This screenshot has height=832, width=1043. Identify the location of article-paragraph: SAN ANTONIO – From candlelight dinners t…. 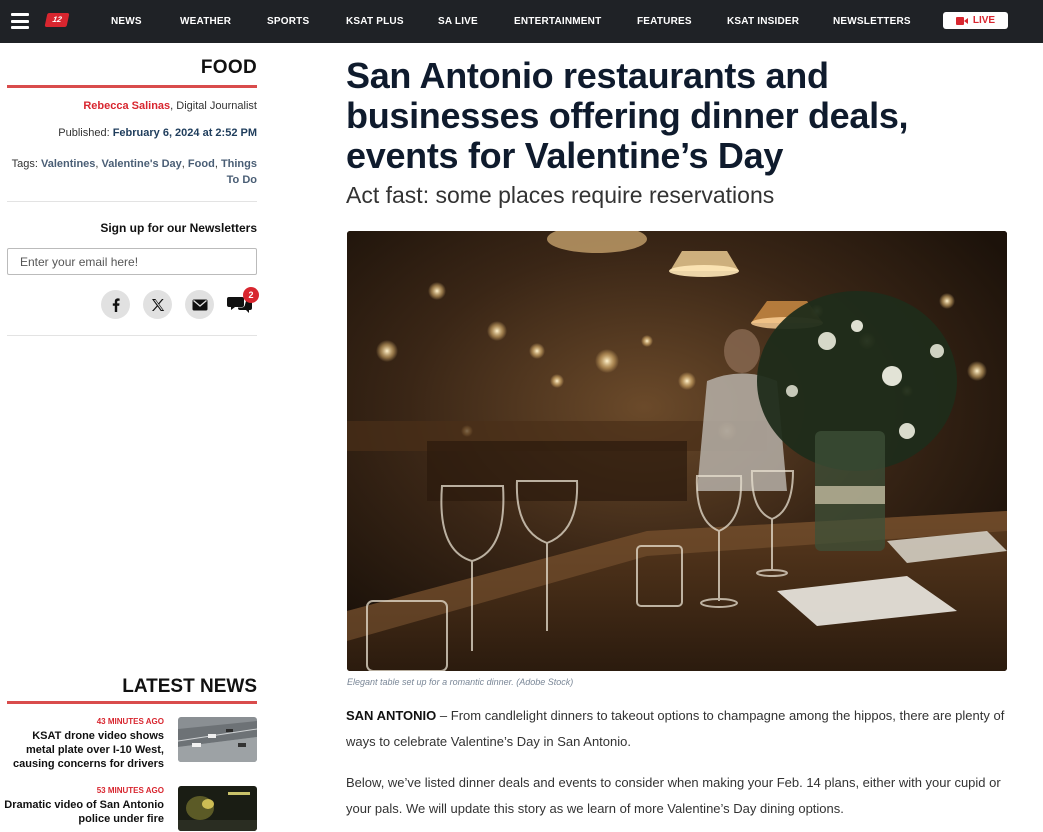
(676, 729).